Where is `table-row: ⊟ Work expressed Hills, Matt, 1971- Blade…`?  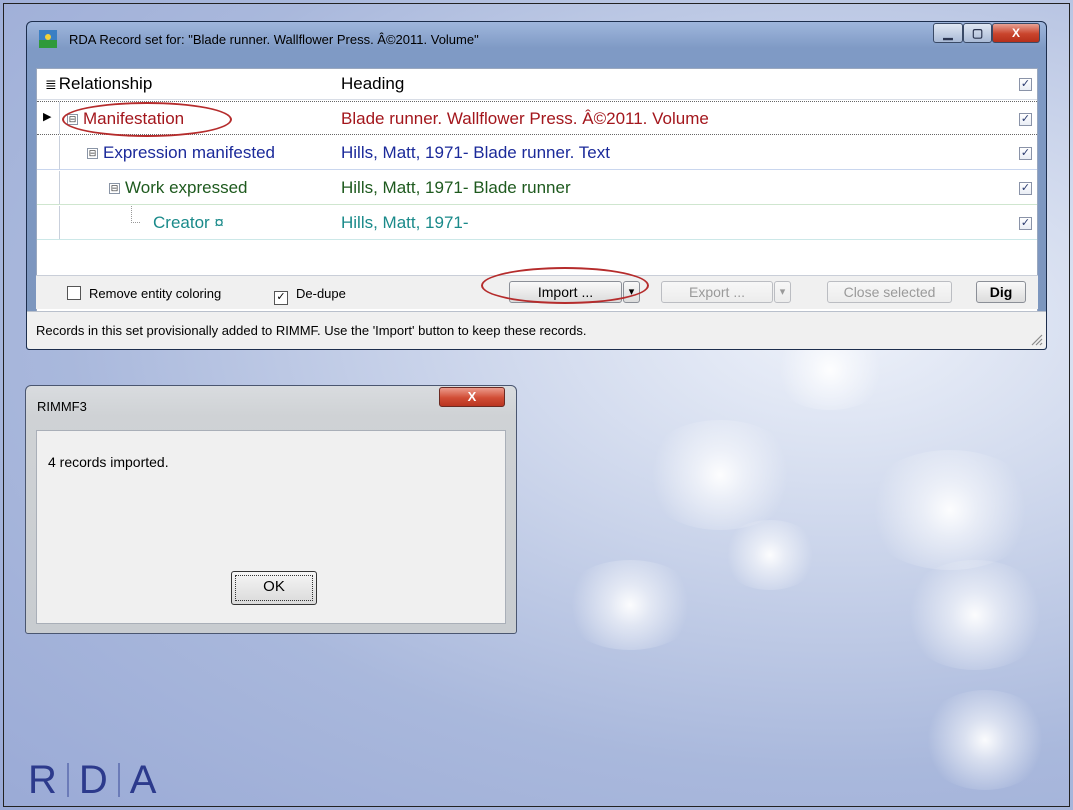
table-row: ⊟ Work expressed Hills, Matt, 1971- Blade… is located at coordinates (537, 188).